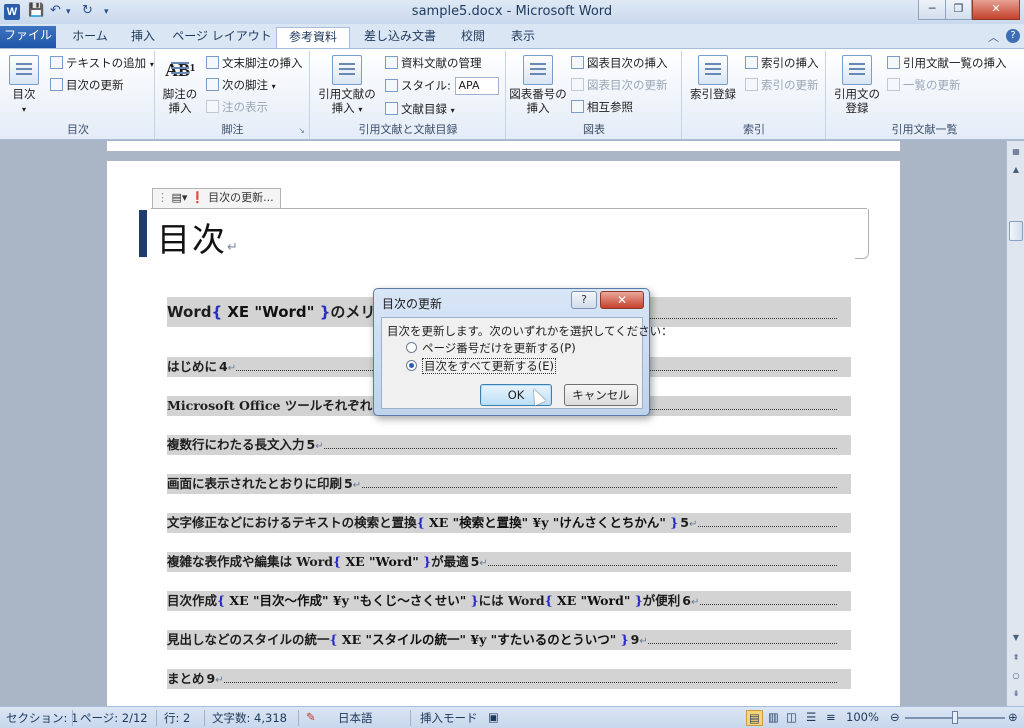  I want to click on dialog-help-button: ?, so click(584, 300).